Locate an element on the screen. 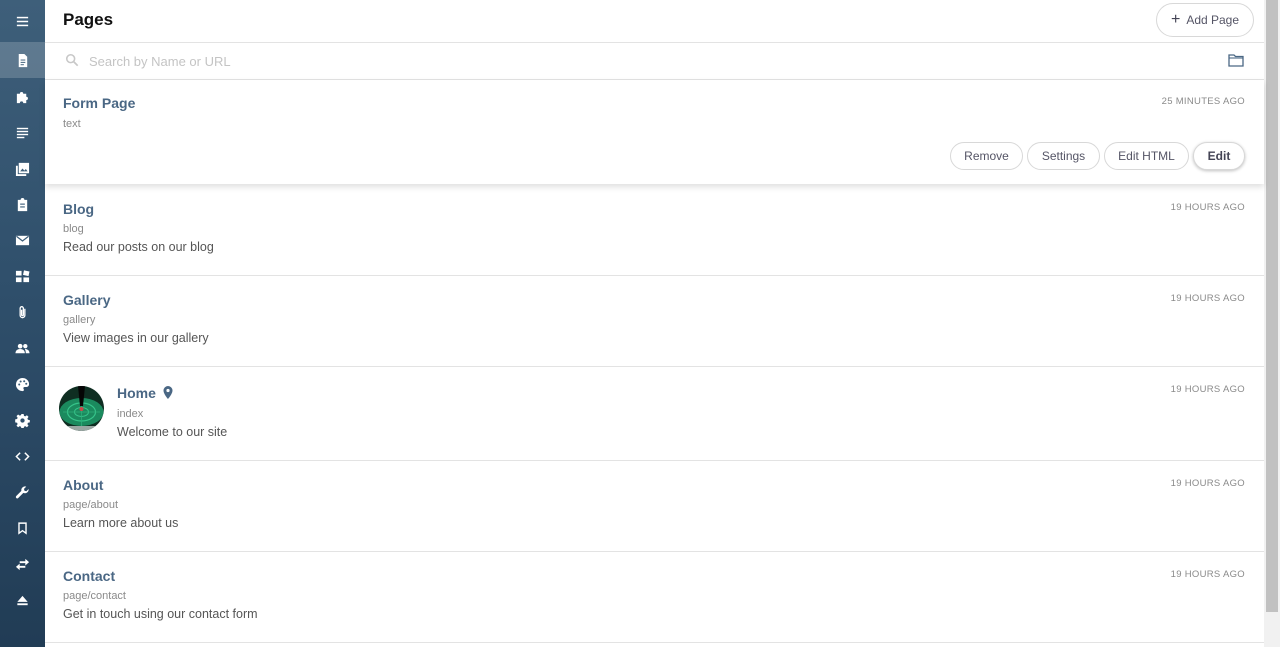 This screenshot has width=1280, height=647. sidebar-item-plugins is located at coordinates (22, 96).